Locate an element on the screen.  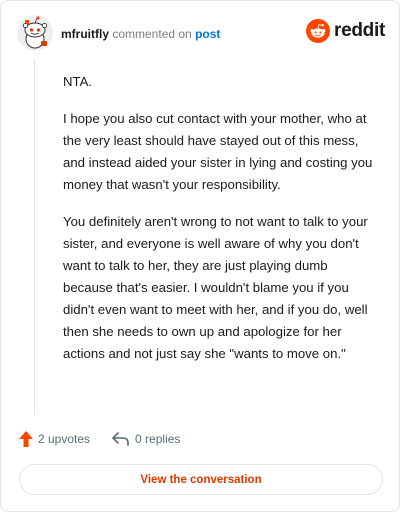
upvote-button: 2 upvotes is located at coordinates (54, 439).